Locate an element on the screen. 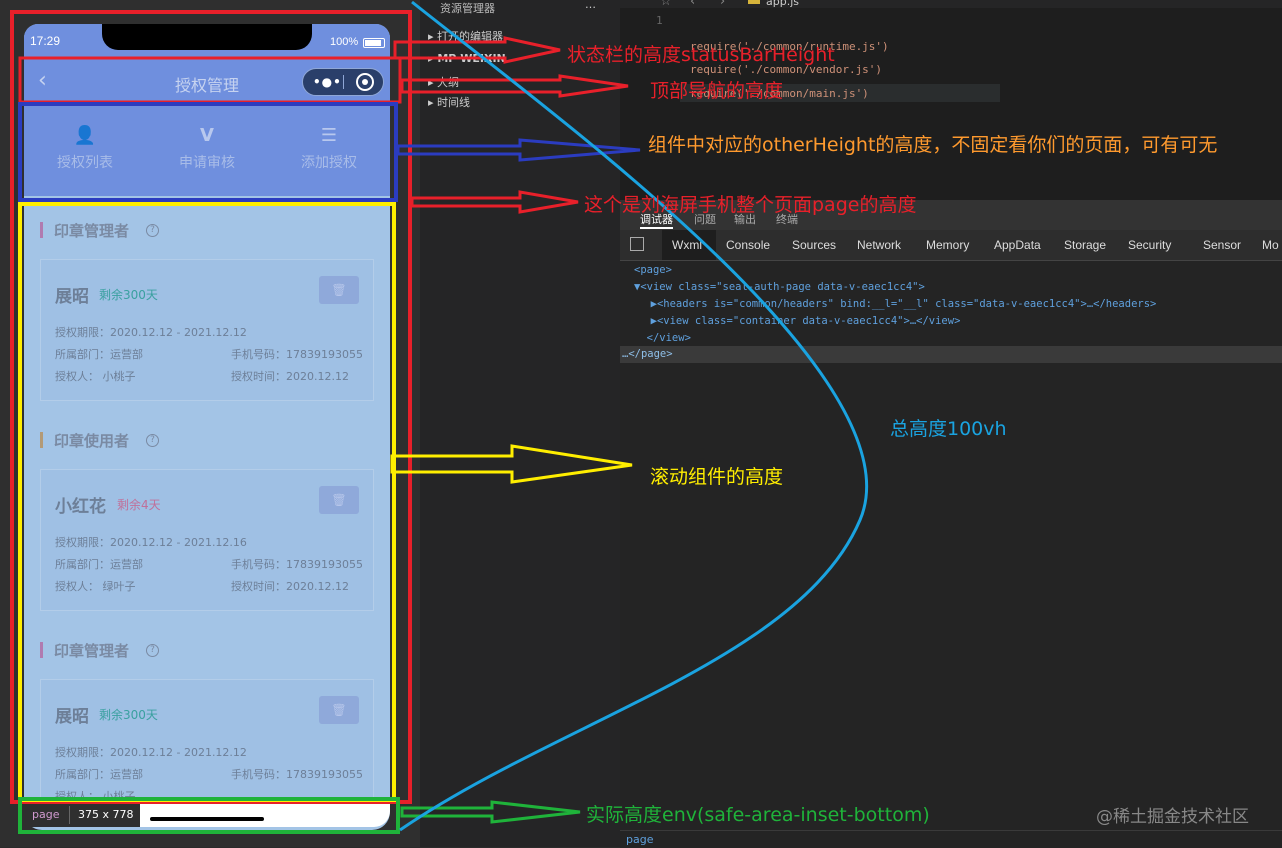 The image size is (1282, 848). other-height-frame is located at coordinates (208, 152).